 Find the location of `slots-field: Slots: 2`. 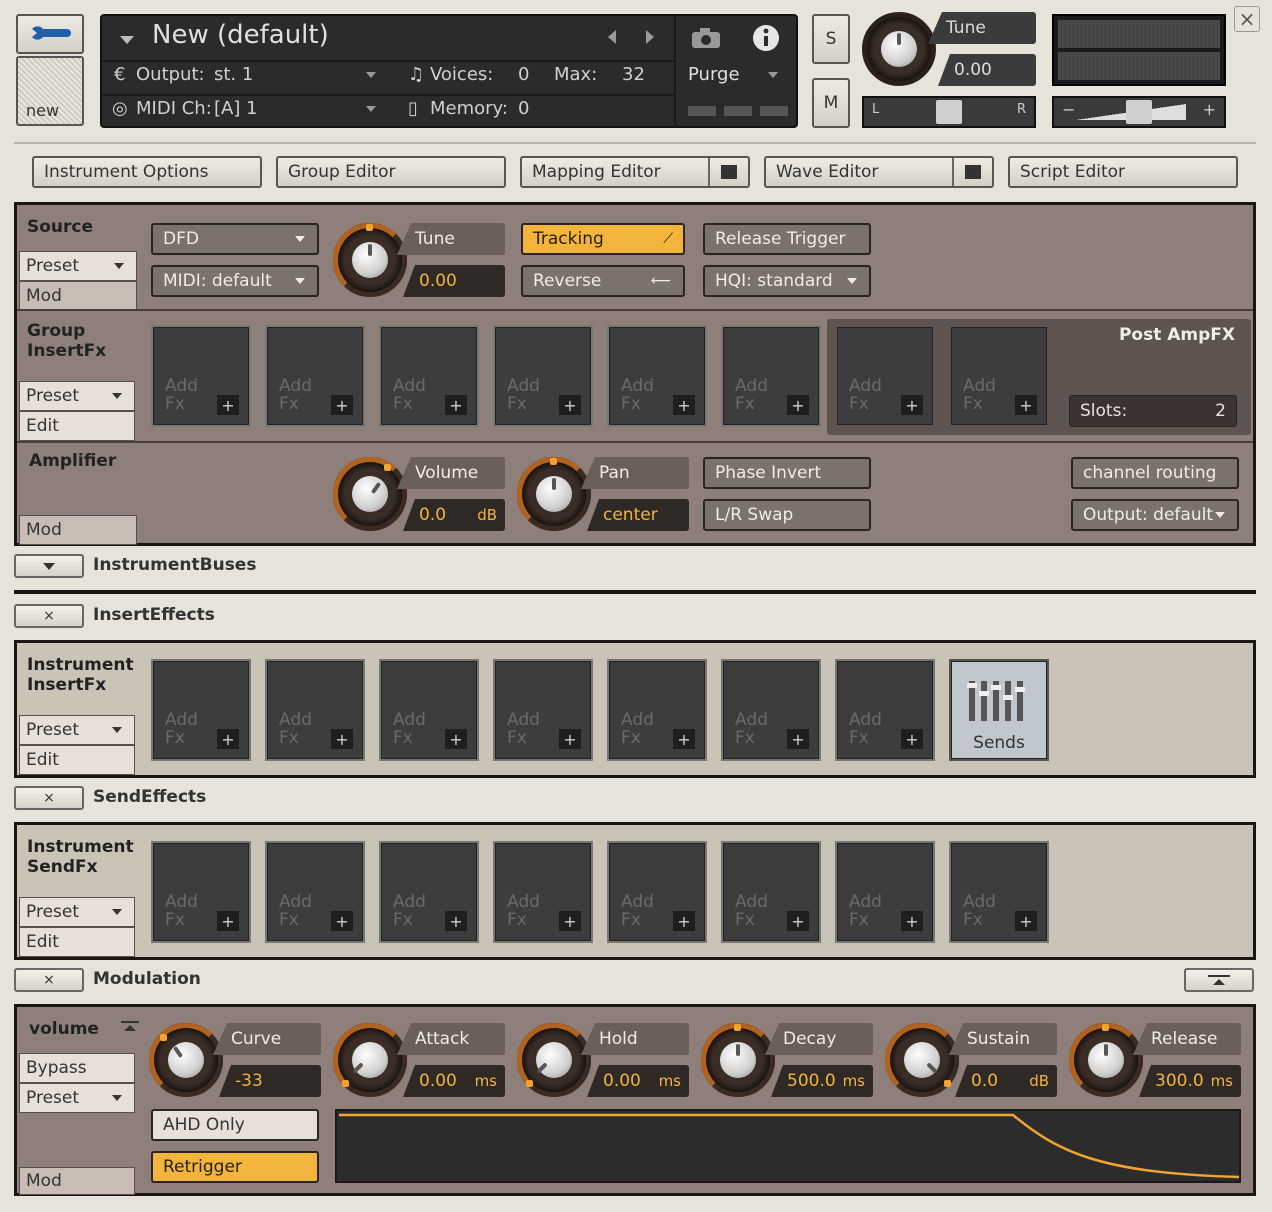

slots-field: Slots: 2 is located at coordinates (1153, 411).